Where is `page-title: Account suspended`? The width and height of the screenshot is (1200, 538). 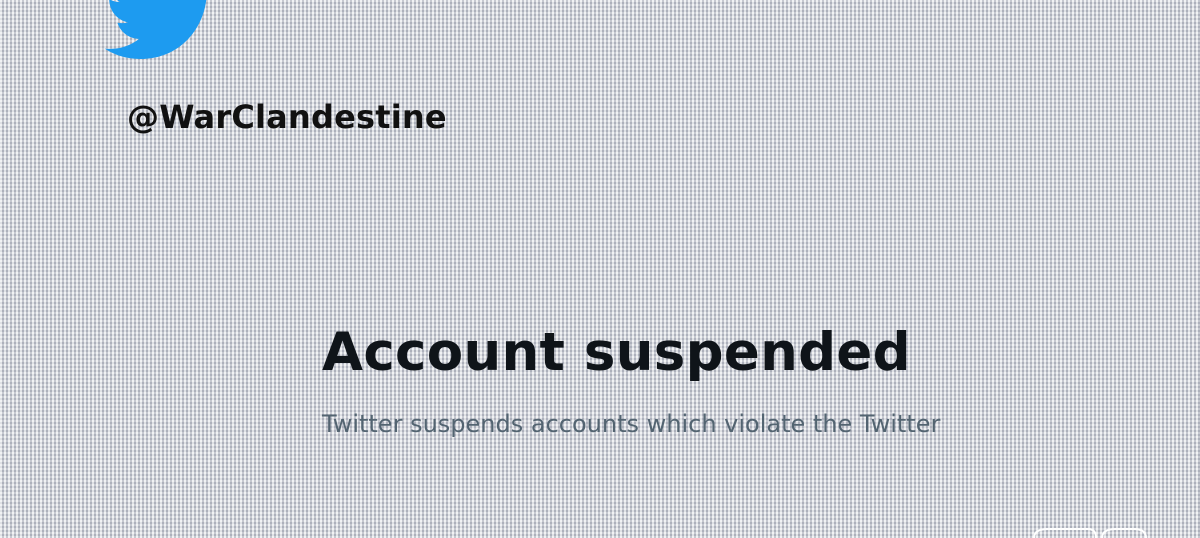
page-title: Account suspended is located at coordinates (616, 352).